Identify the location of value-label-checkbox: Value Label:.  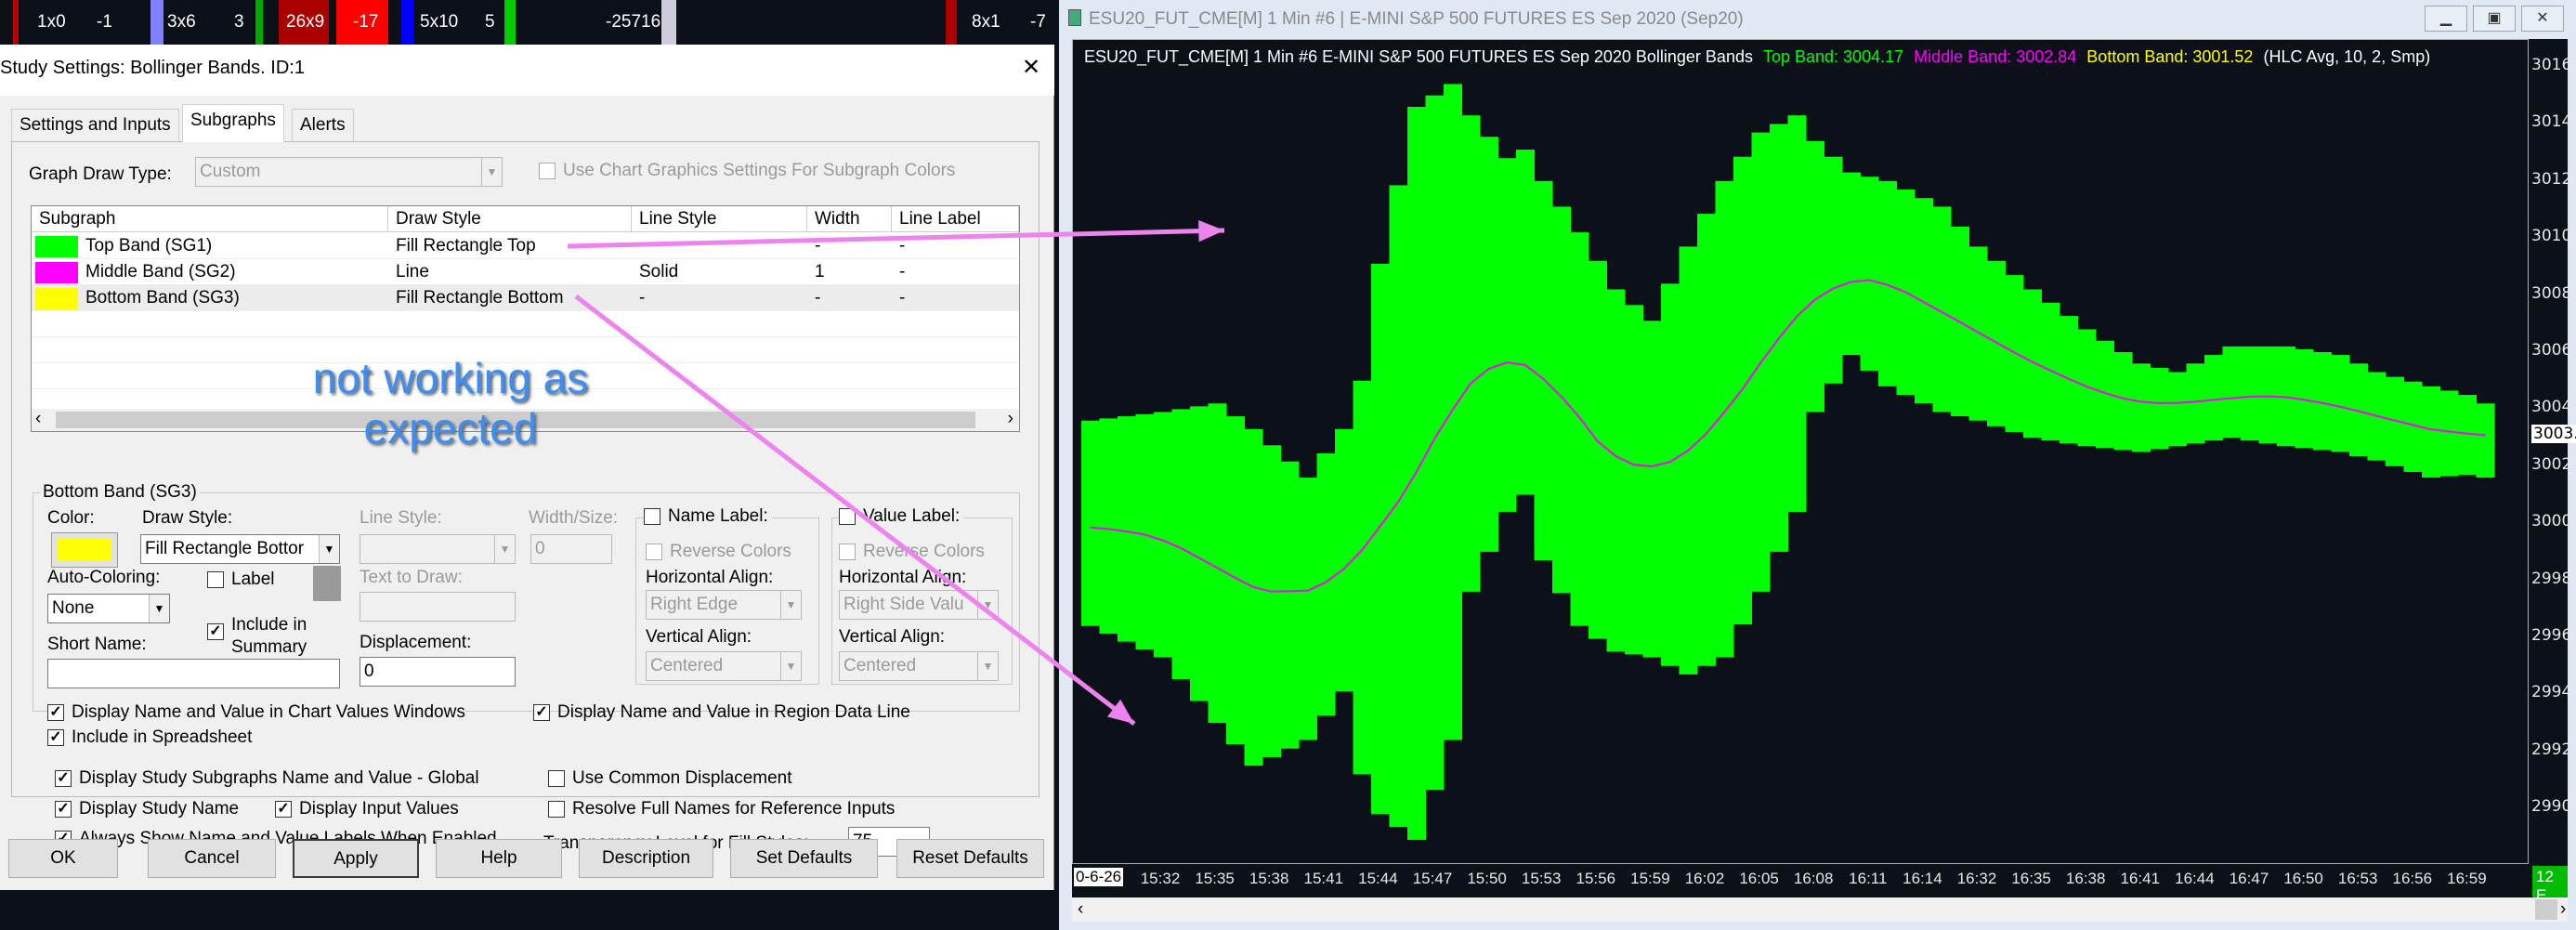
(901, 516).